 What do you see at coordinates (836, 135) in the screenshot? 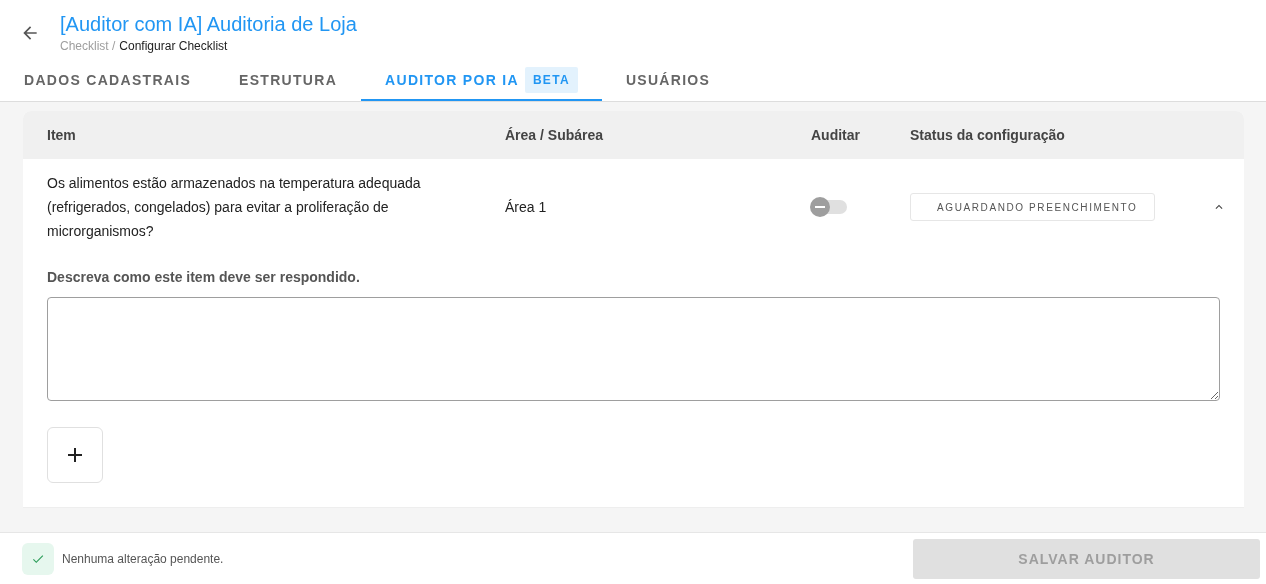
I see `column-header: Auditar` at bounding box center [836, 135].